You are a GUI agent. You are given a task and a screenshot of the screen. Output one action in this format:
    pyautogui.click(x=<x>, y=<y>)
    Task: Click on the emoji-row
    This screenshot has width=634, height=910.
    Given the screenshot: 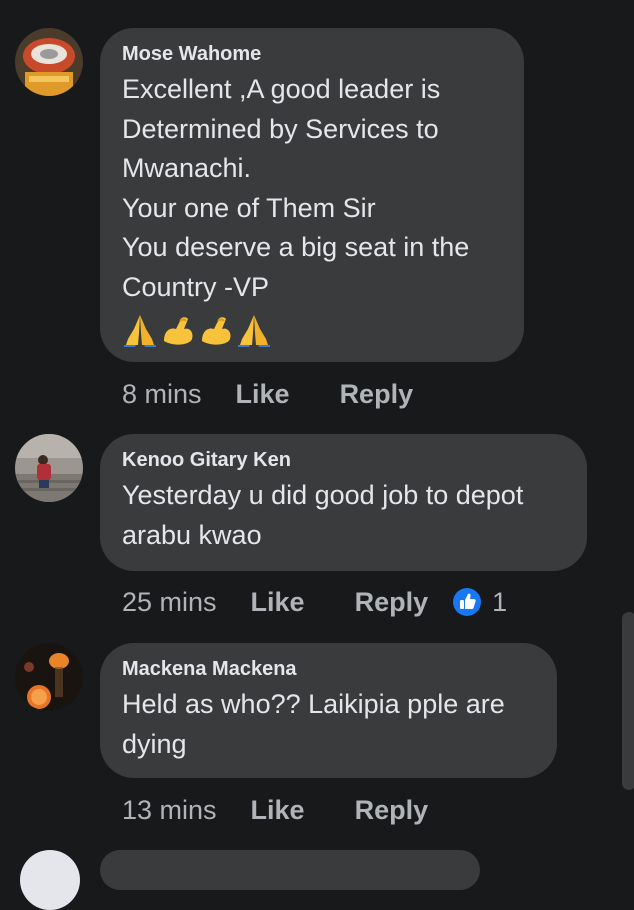 What is the action you would take?
    pyautogui.click(x=312, y=330)
    